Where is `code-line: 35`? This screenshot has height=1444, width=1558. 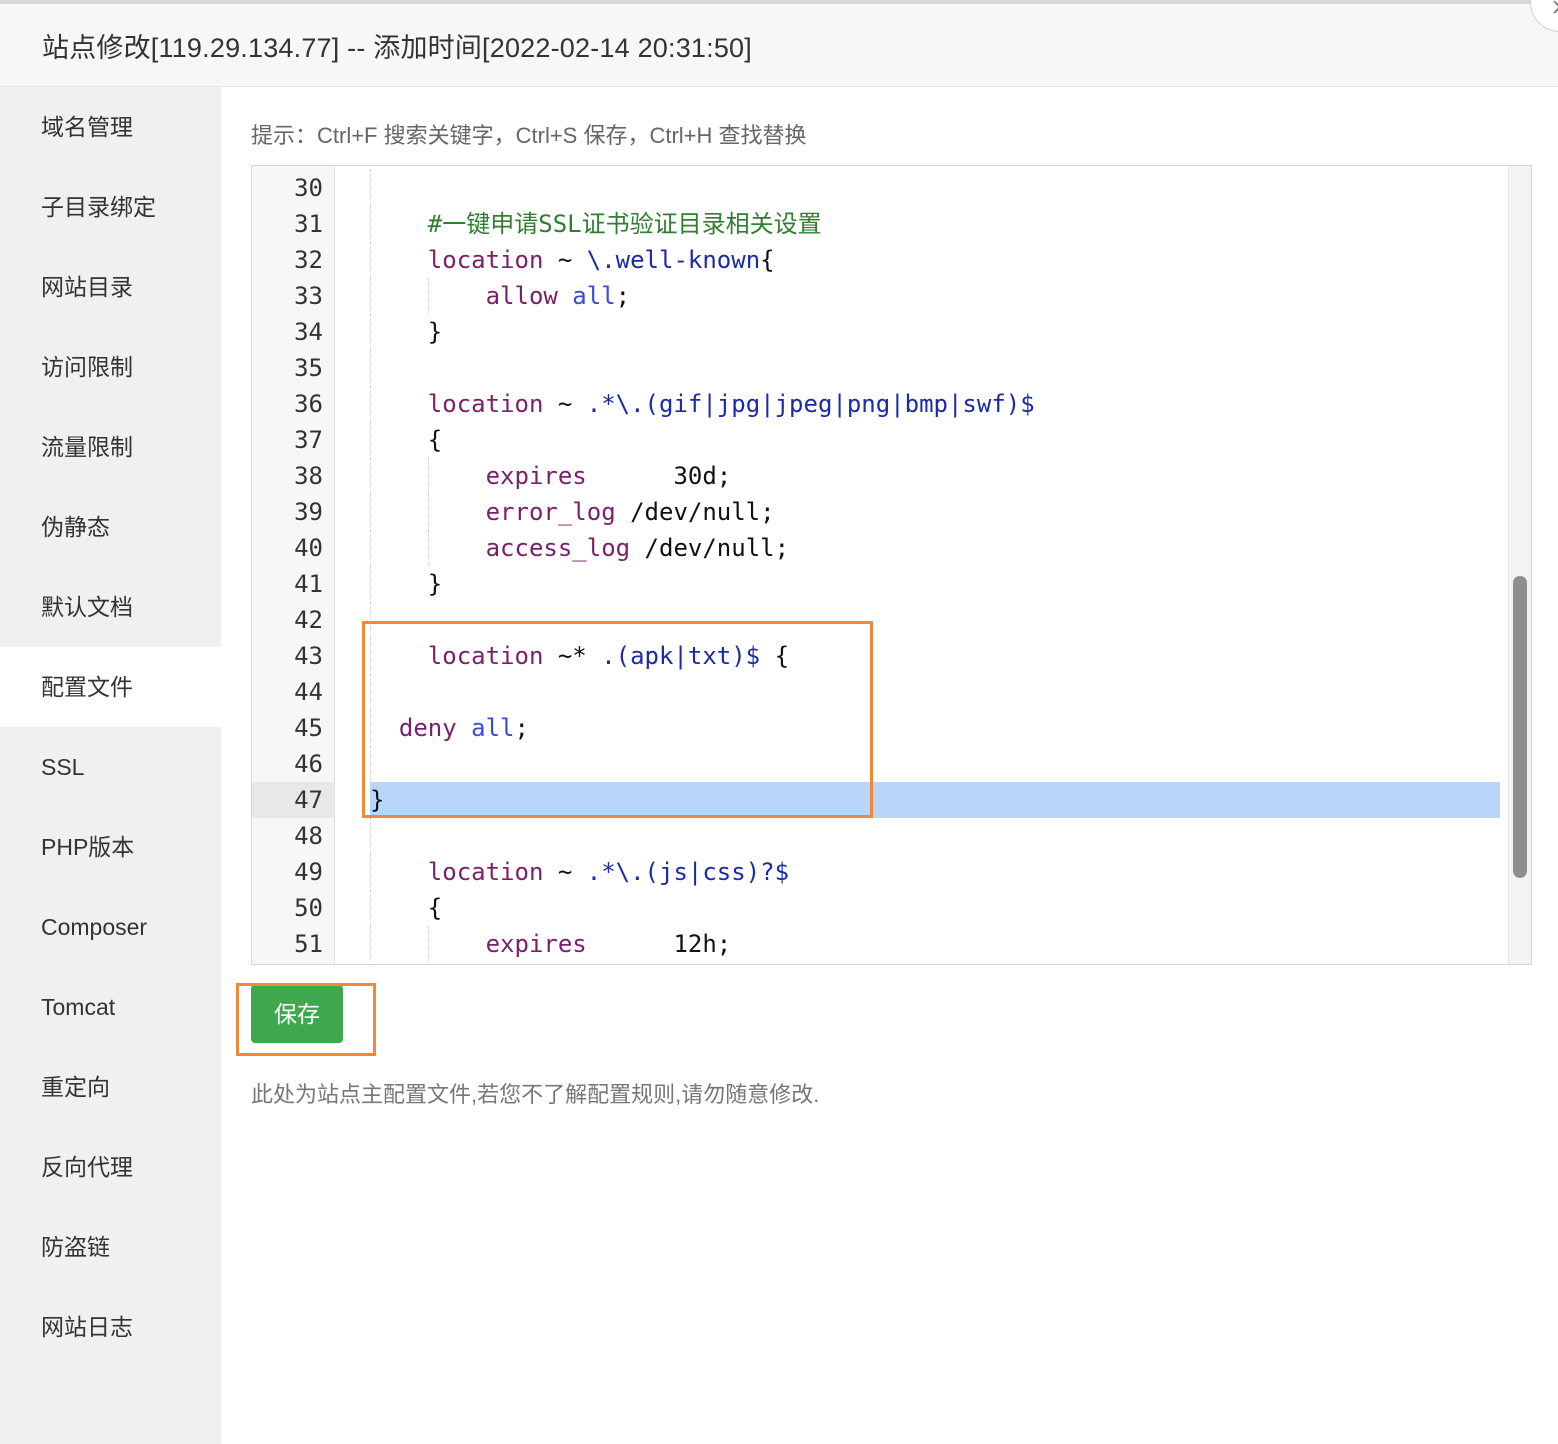 code-line: 35 is located at coordinates (876, 368).